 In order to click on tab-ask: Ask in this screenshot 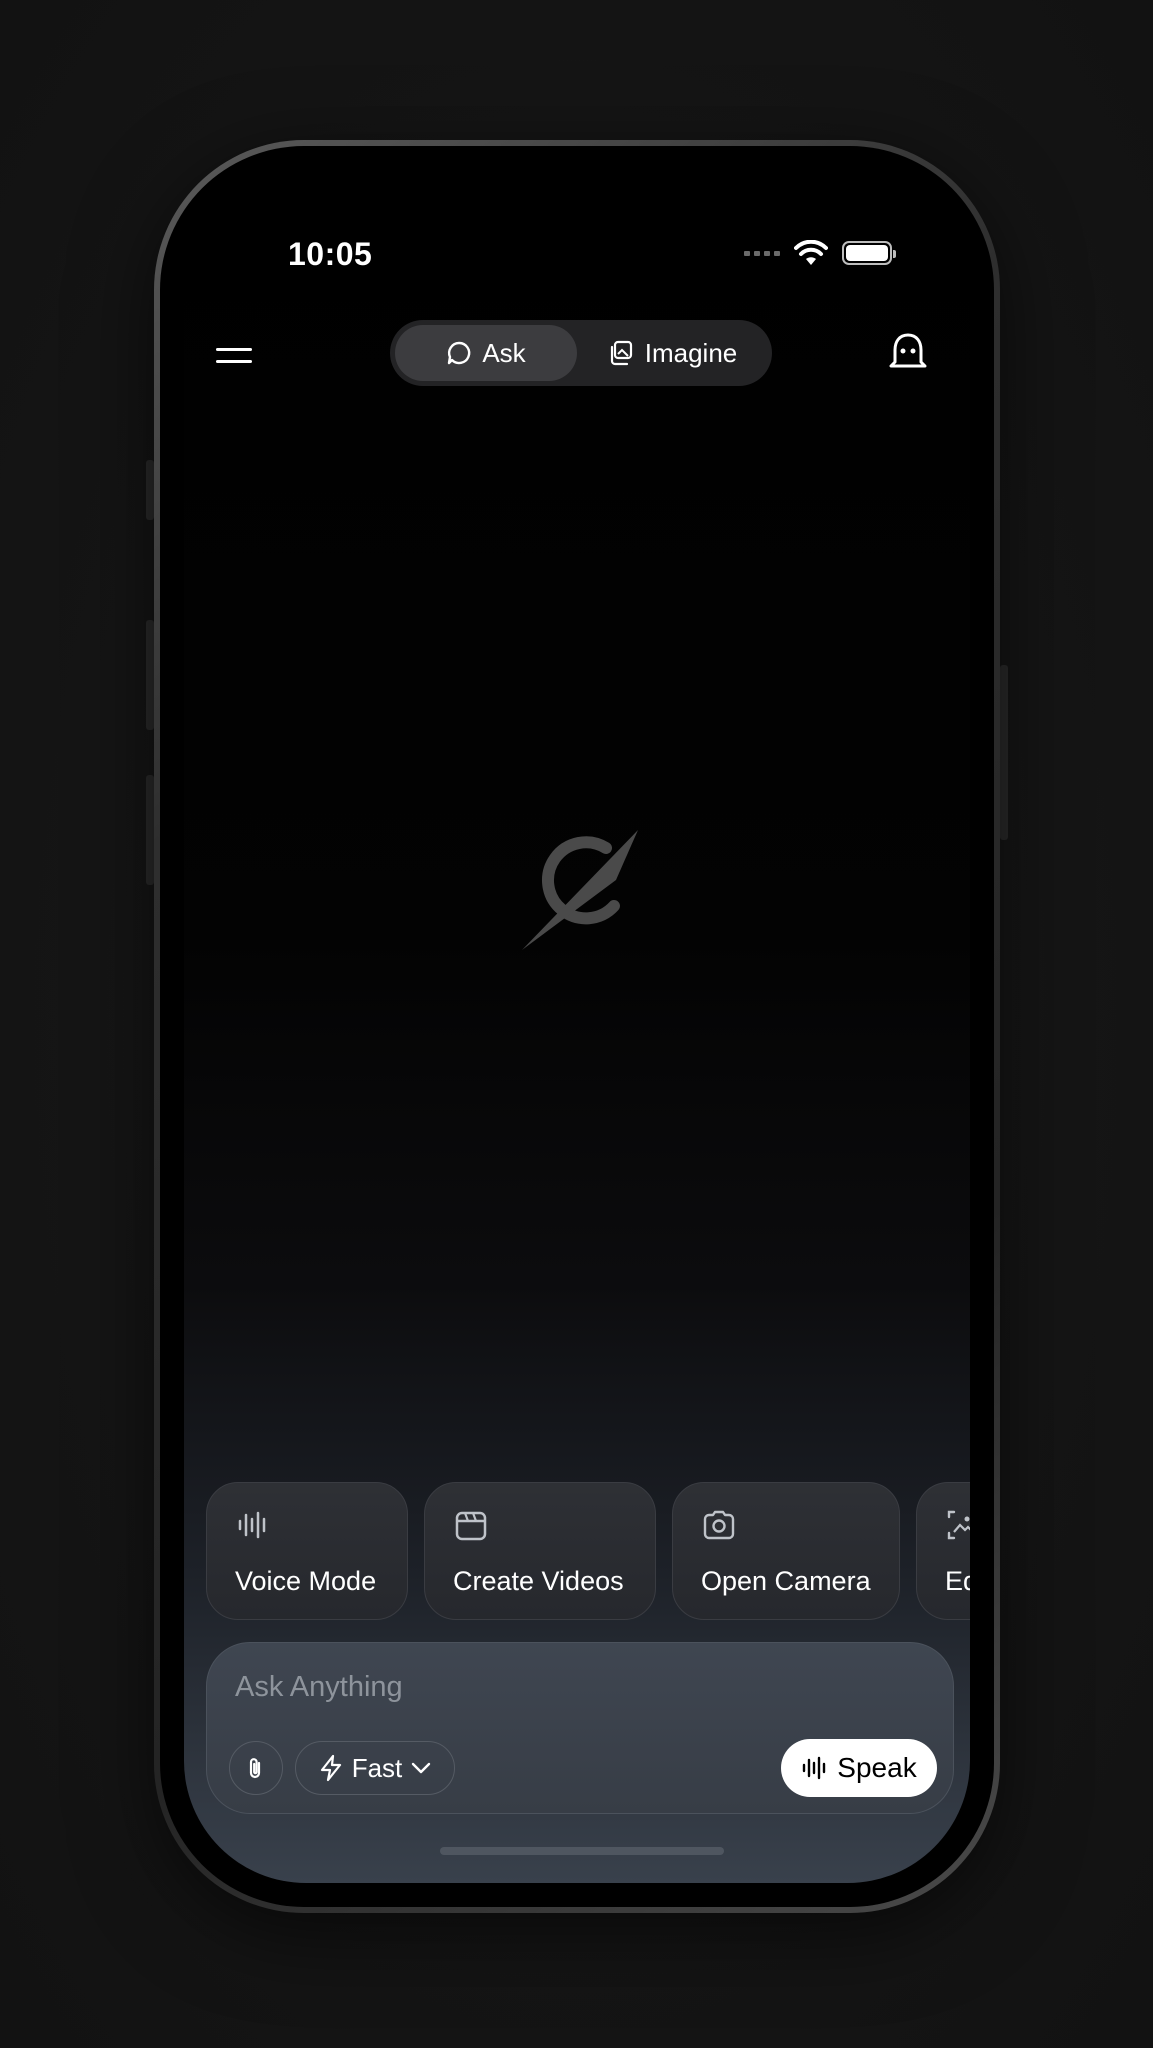, I will do `click(486, 353)`.